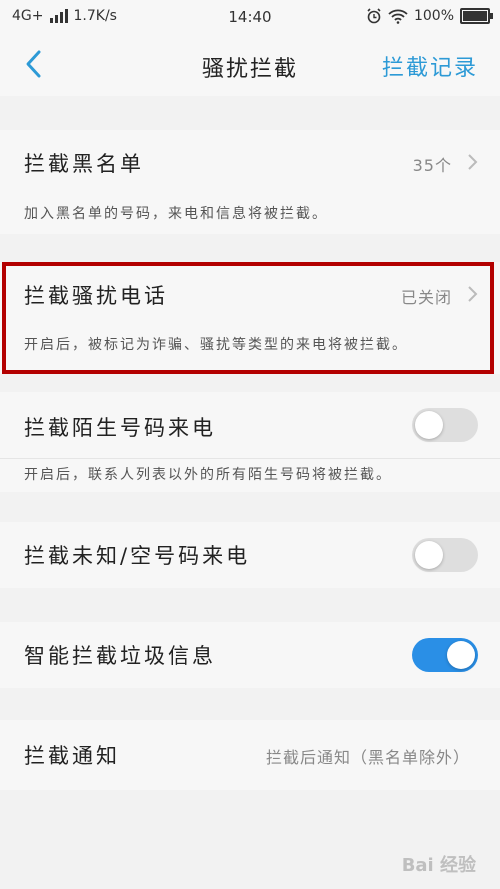 The image size is (500, 889). Describe the element at coordinates (432, 165) in the screenshot. I see `blacklist-count: 35个` at that location.